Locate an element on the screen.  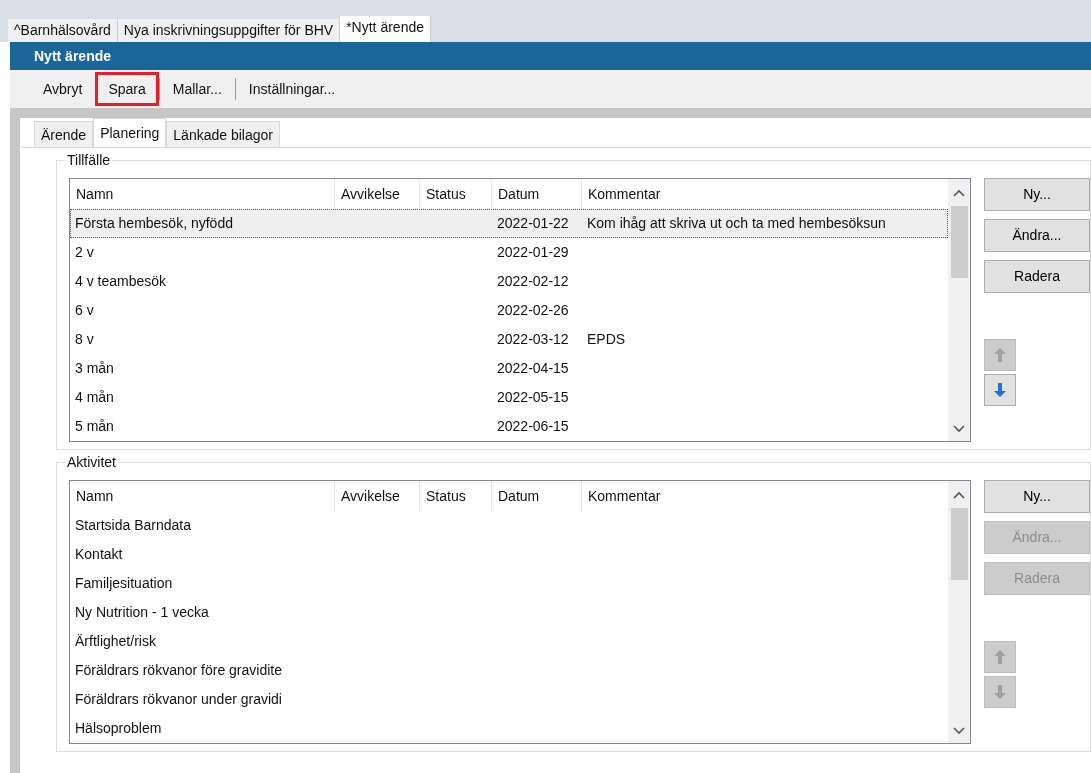
list-row: 3 mån 2022-04-15 is located at coordinates (509, 368).